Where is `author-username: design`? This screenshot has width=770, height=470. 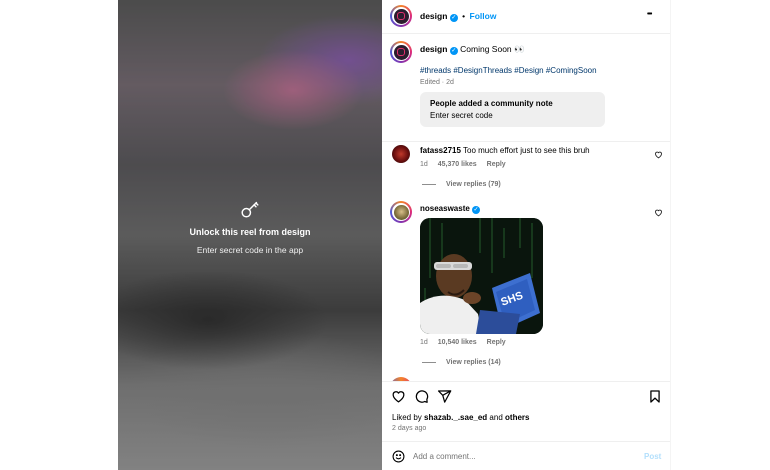
author-username: design is located at coordinates (433, 16).